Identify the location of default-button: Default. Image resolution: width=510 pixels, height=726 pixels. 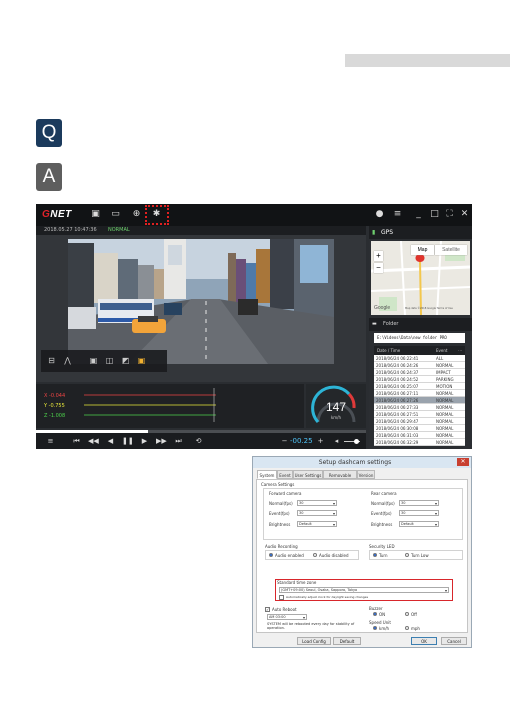
(347, 641).